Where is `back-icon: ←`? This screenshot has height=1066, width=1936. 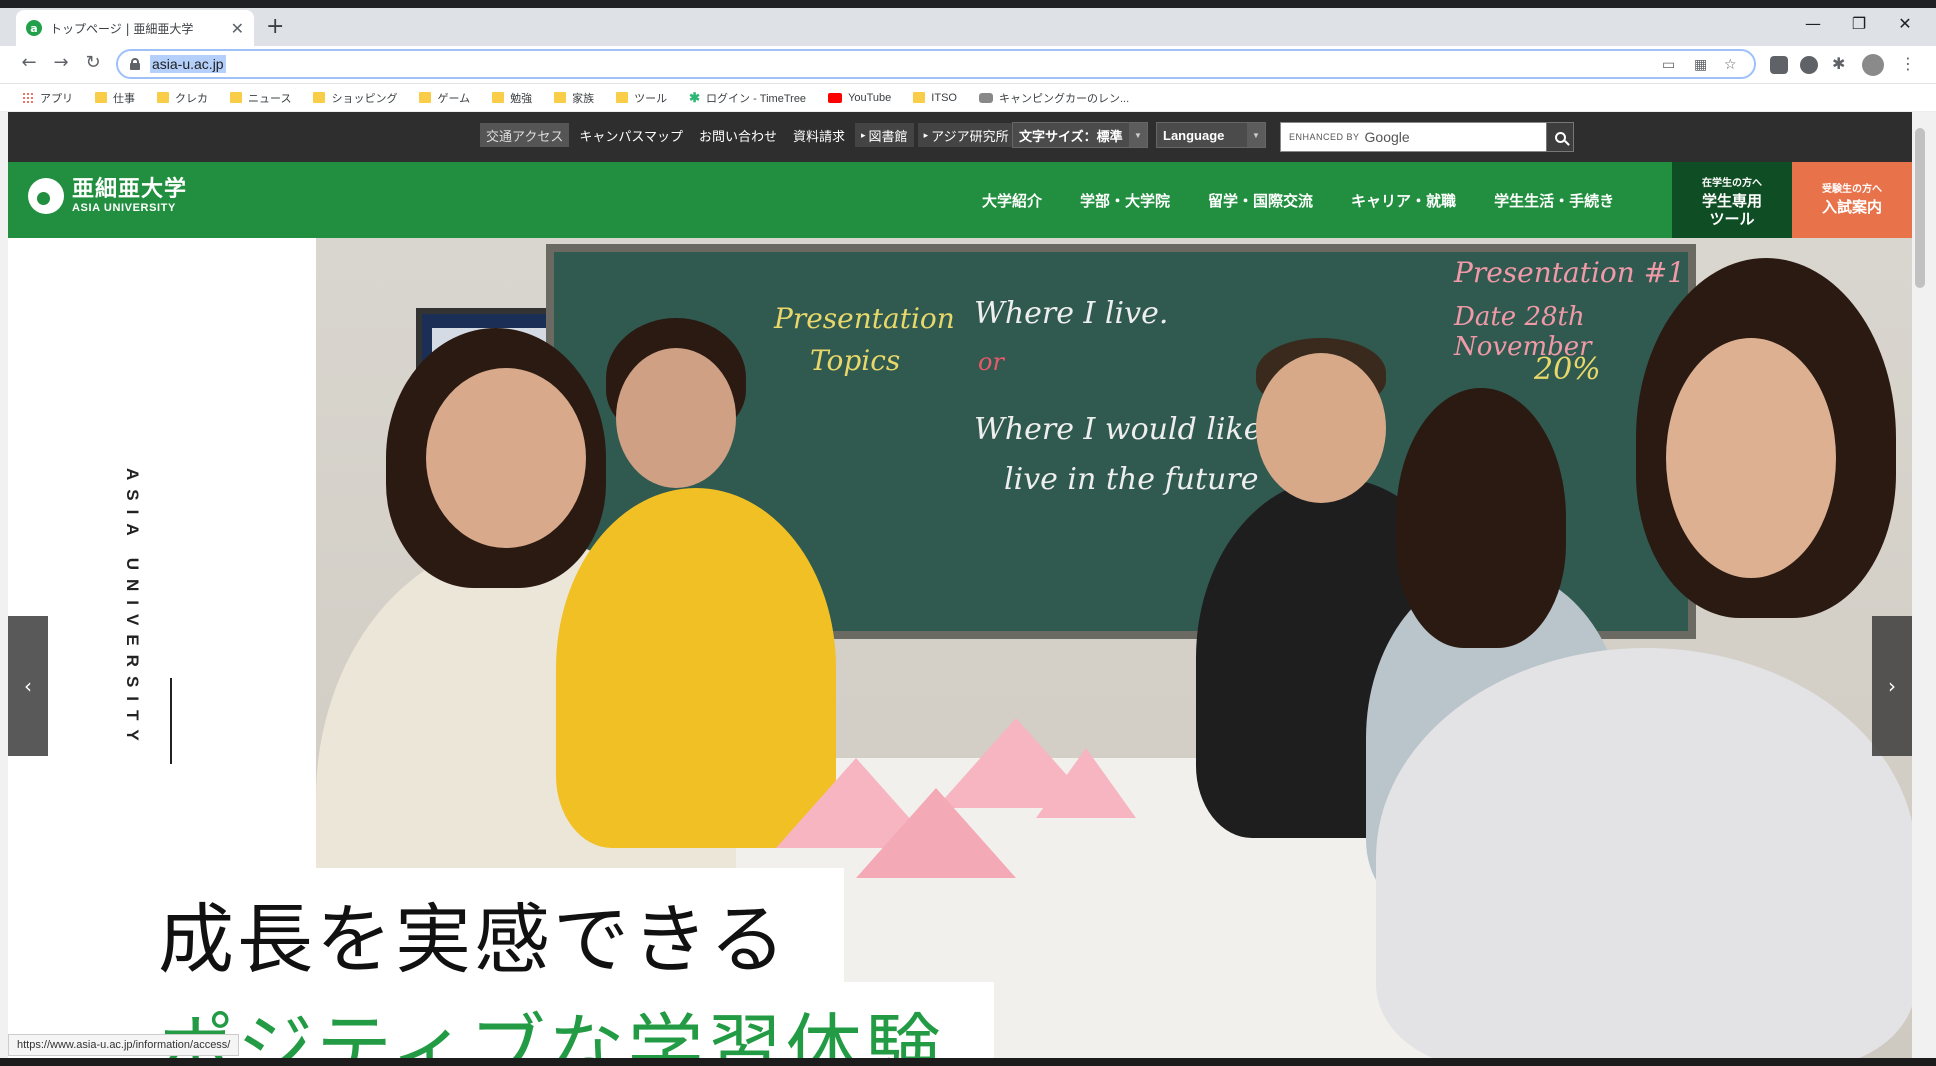
back-icon: ← is located at coordinates (29, 62).